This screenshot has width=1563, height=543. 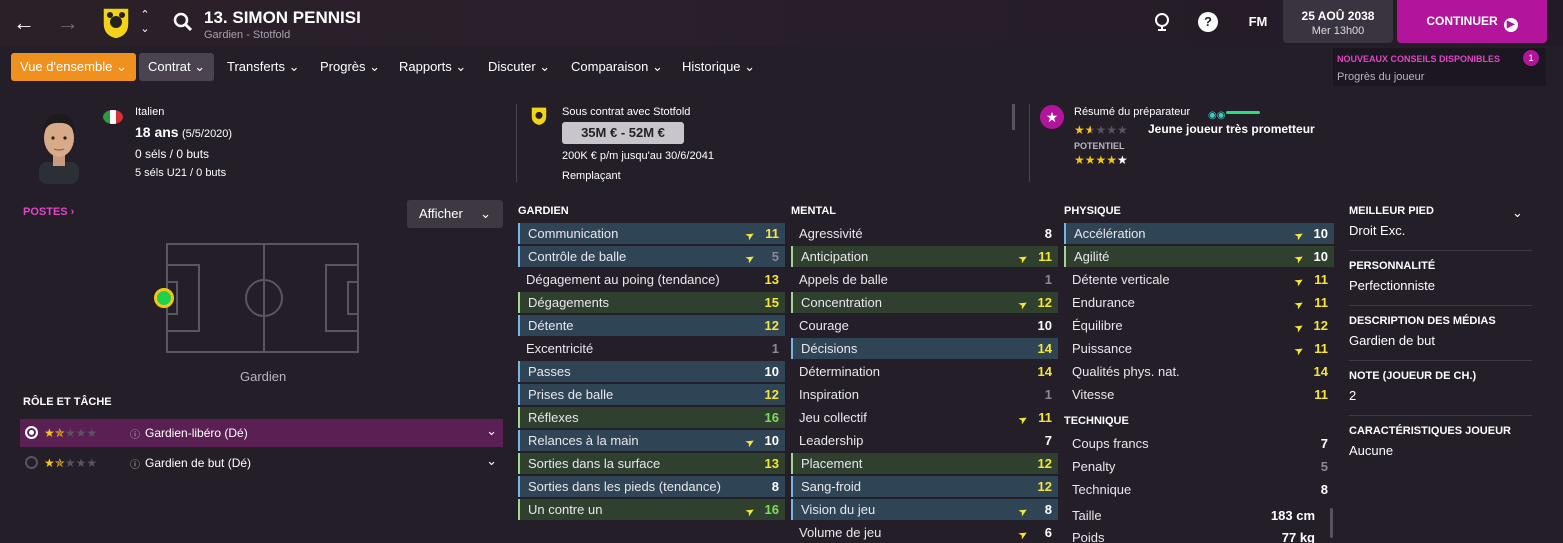 What do you see at coordinates (651, 440) in the screenshot?
I see `attribute-row: Relances à la main ➤ 10` at bounding box center [651, 440].